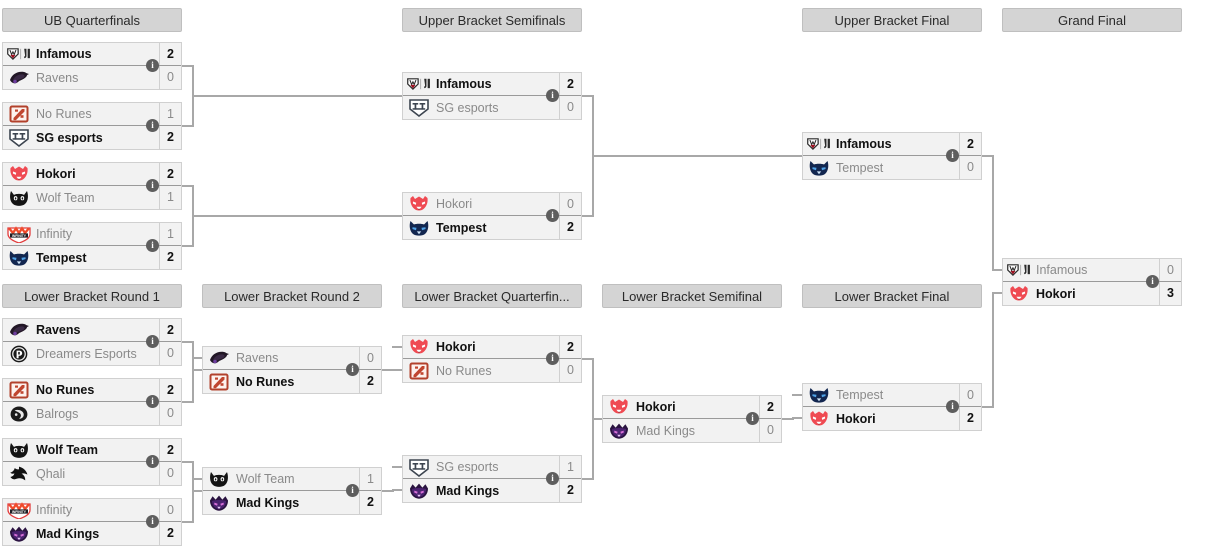 This screenshot has width=1206, height=556. I want to click on match-lbr1m3: Wolf Team 2 i Qhali 0, so click(92, 462).